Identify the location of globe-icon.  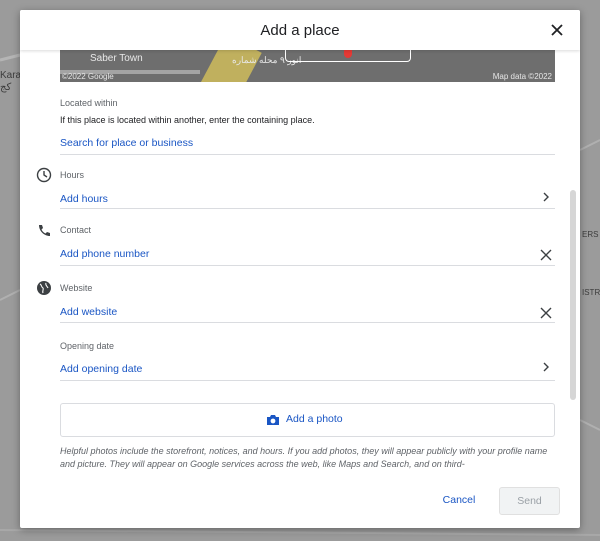
(44, 288).